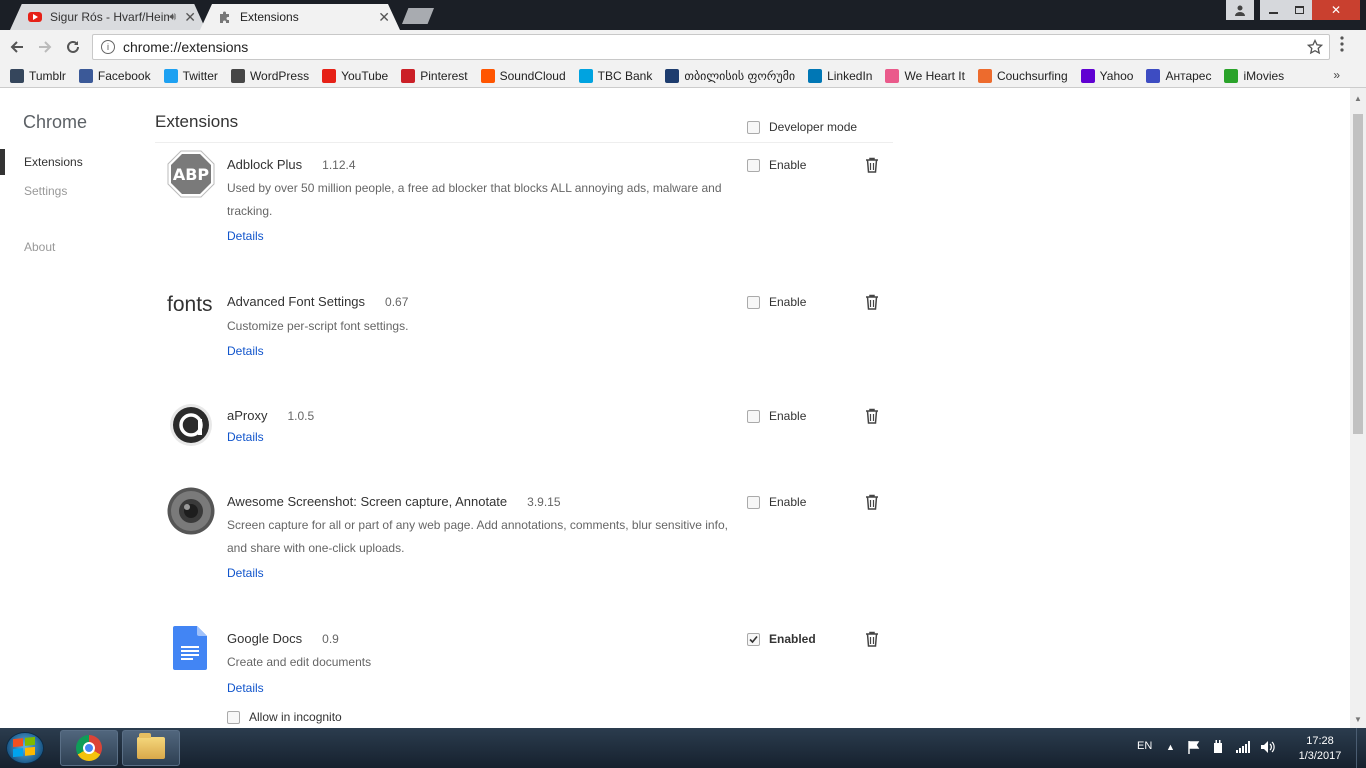  Describe the element at coordinates (318, 326) in the screenshot. I see `extension-description: Customize per-script font settings.` at that location.